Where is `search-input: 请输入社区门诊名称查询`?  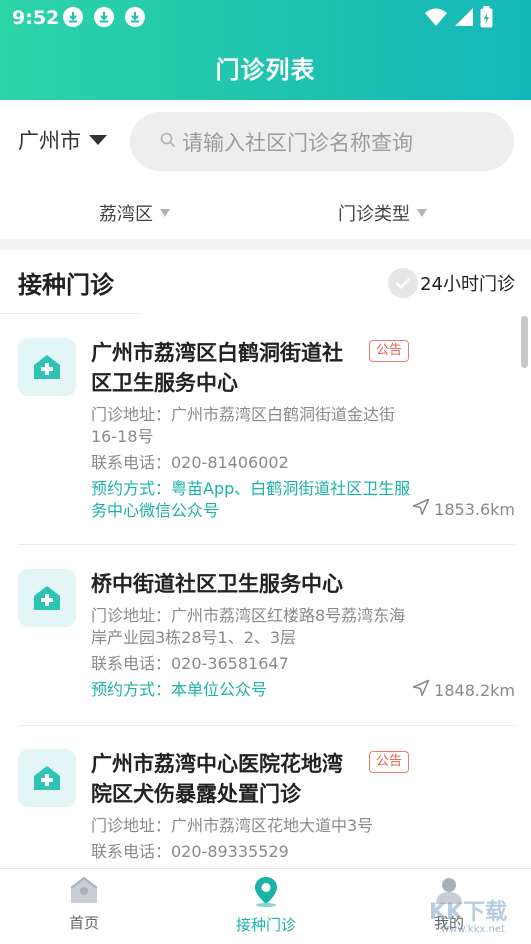 search-input: 请输入社区门诊名称查询 is located at coordinates (322, 141).